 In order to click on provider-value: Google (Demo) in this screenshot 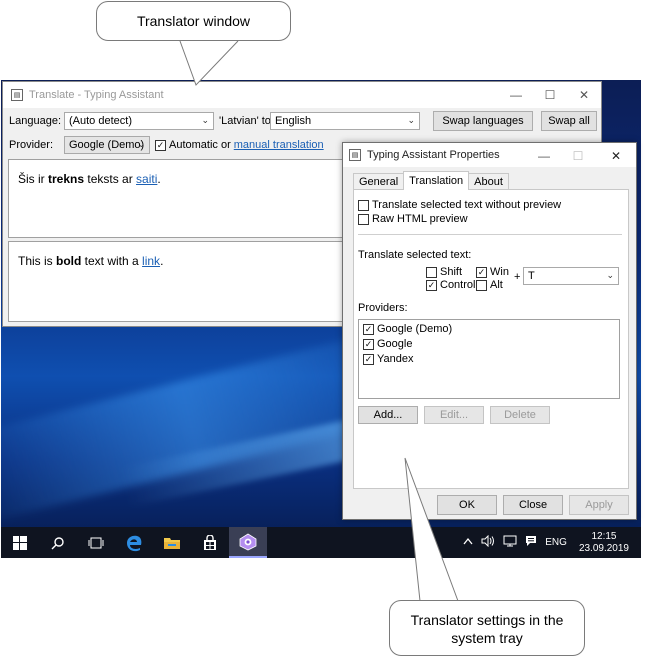, I will do `click(107, 145)`.